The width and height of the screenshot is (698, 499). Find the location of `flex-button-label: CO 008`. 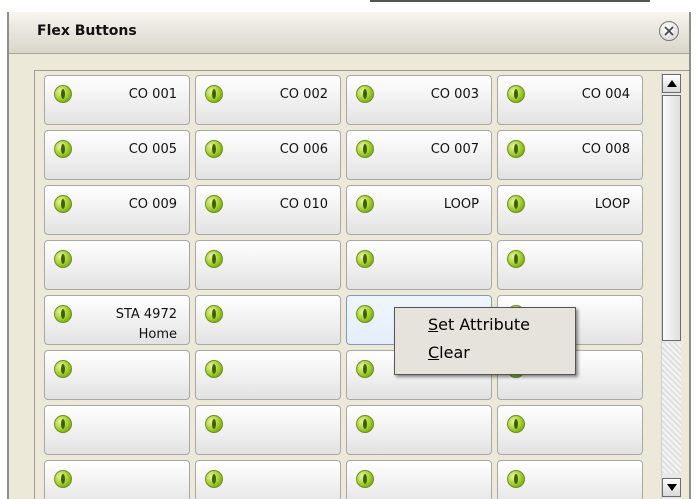

flex-button-label: CO 008 is located at coordinates (605, 149).